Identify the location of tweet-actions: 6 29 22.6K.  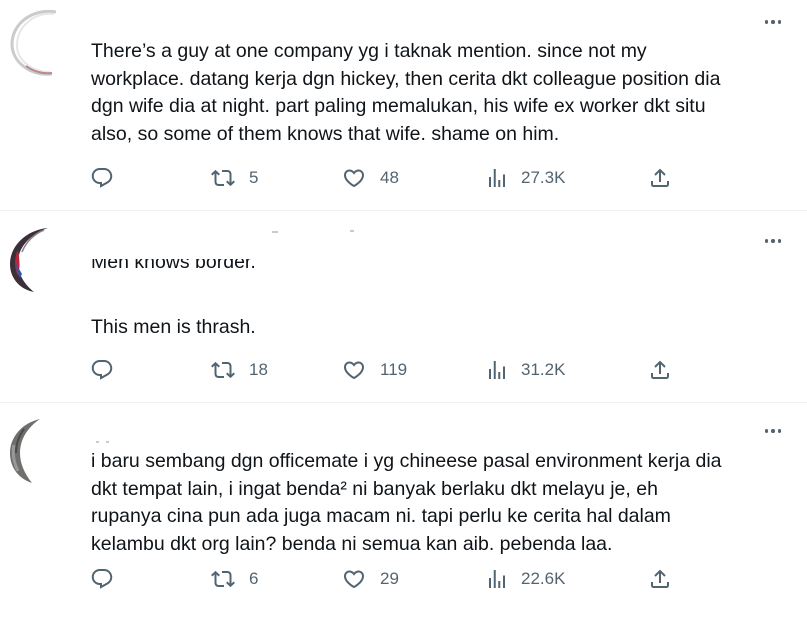
(383, 579).